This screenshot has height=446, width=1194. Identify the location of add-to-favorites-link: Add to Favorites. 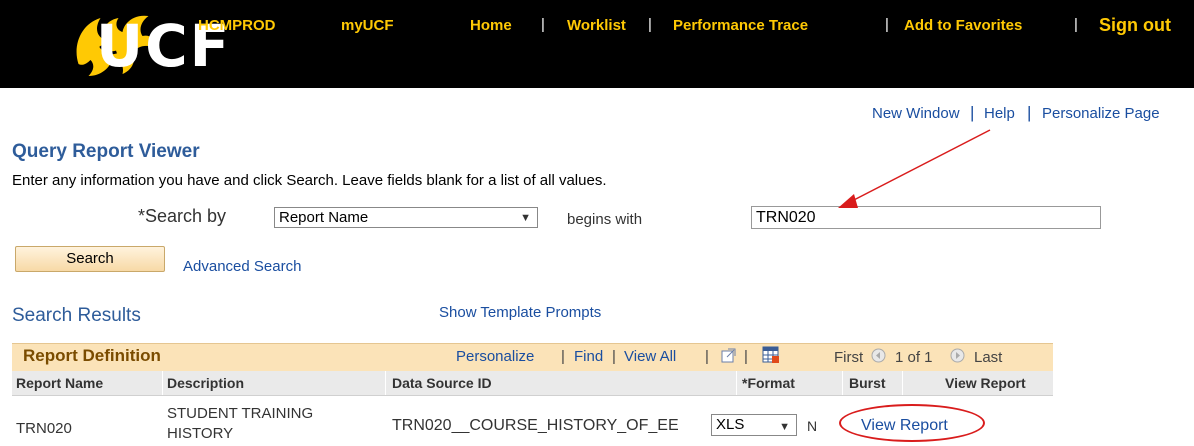
(963, 25).